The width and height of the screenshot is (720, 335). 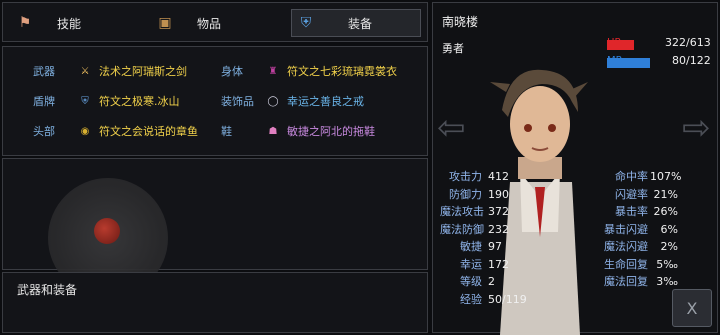 What do you see at coordinates (85, 131) in the screenshot?
I see `helmet-icon: ◉` at bounding box center [85, 131].